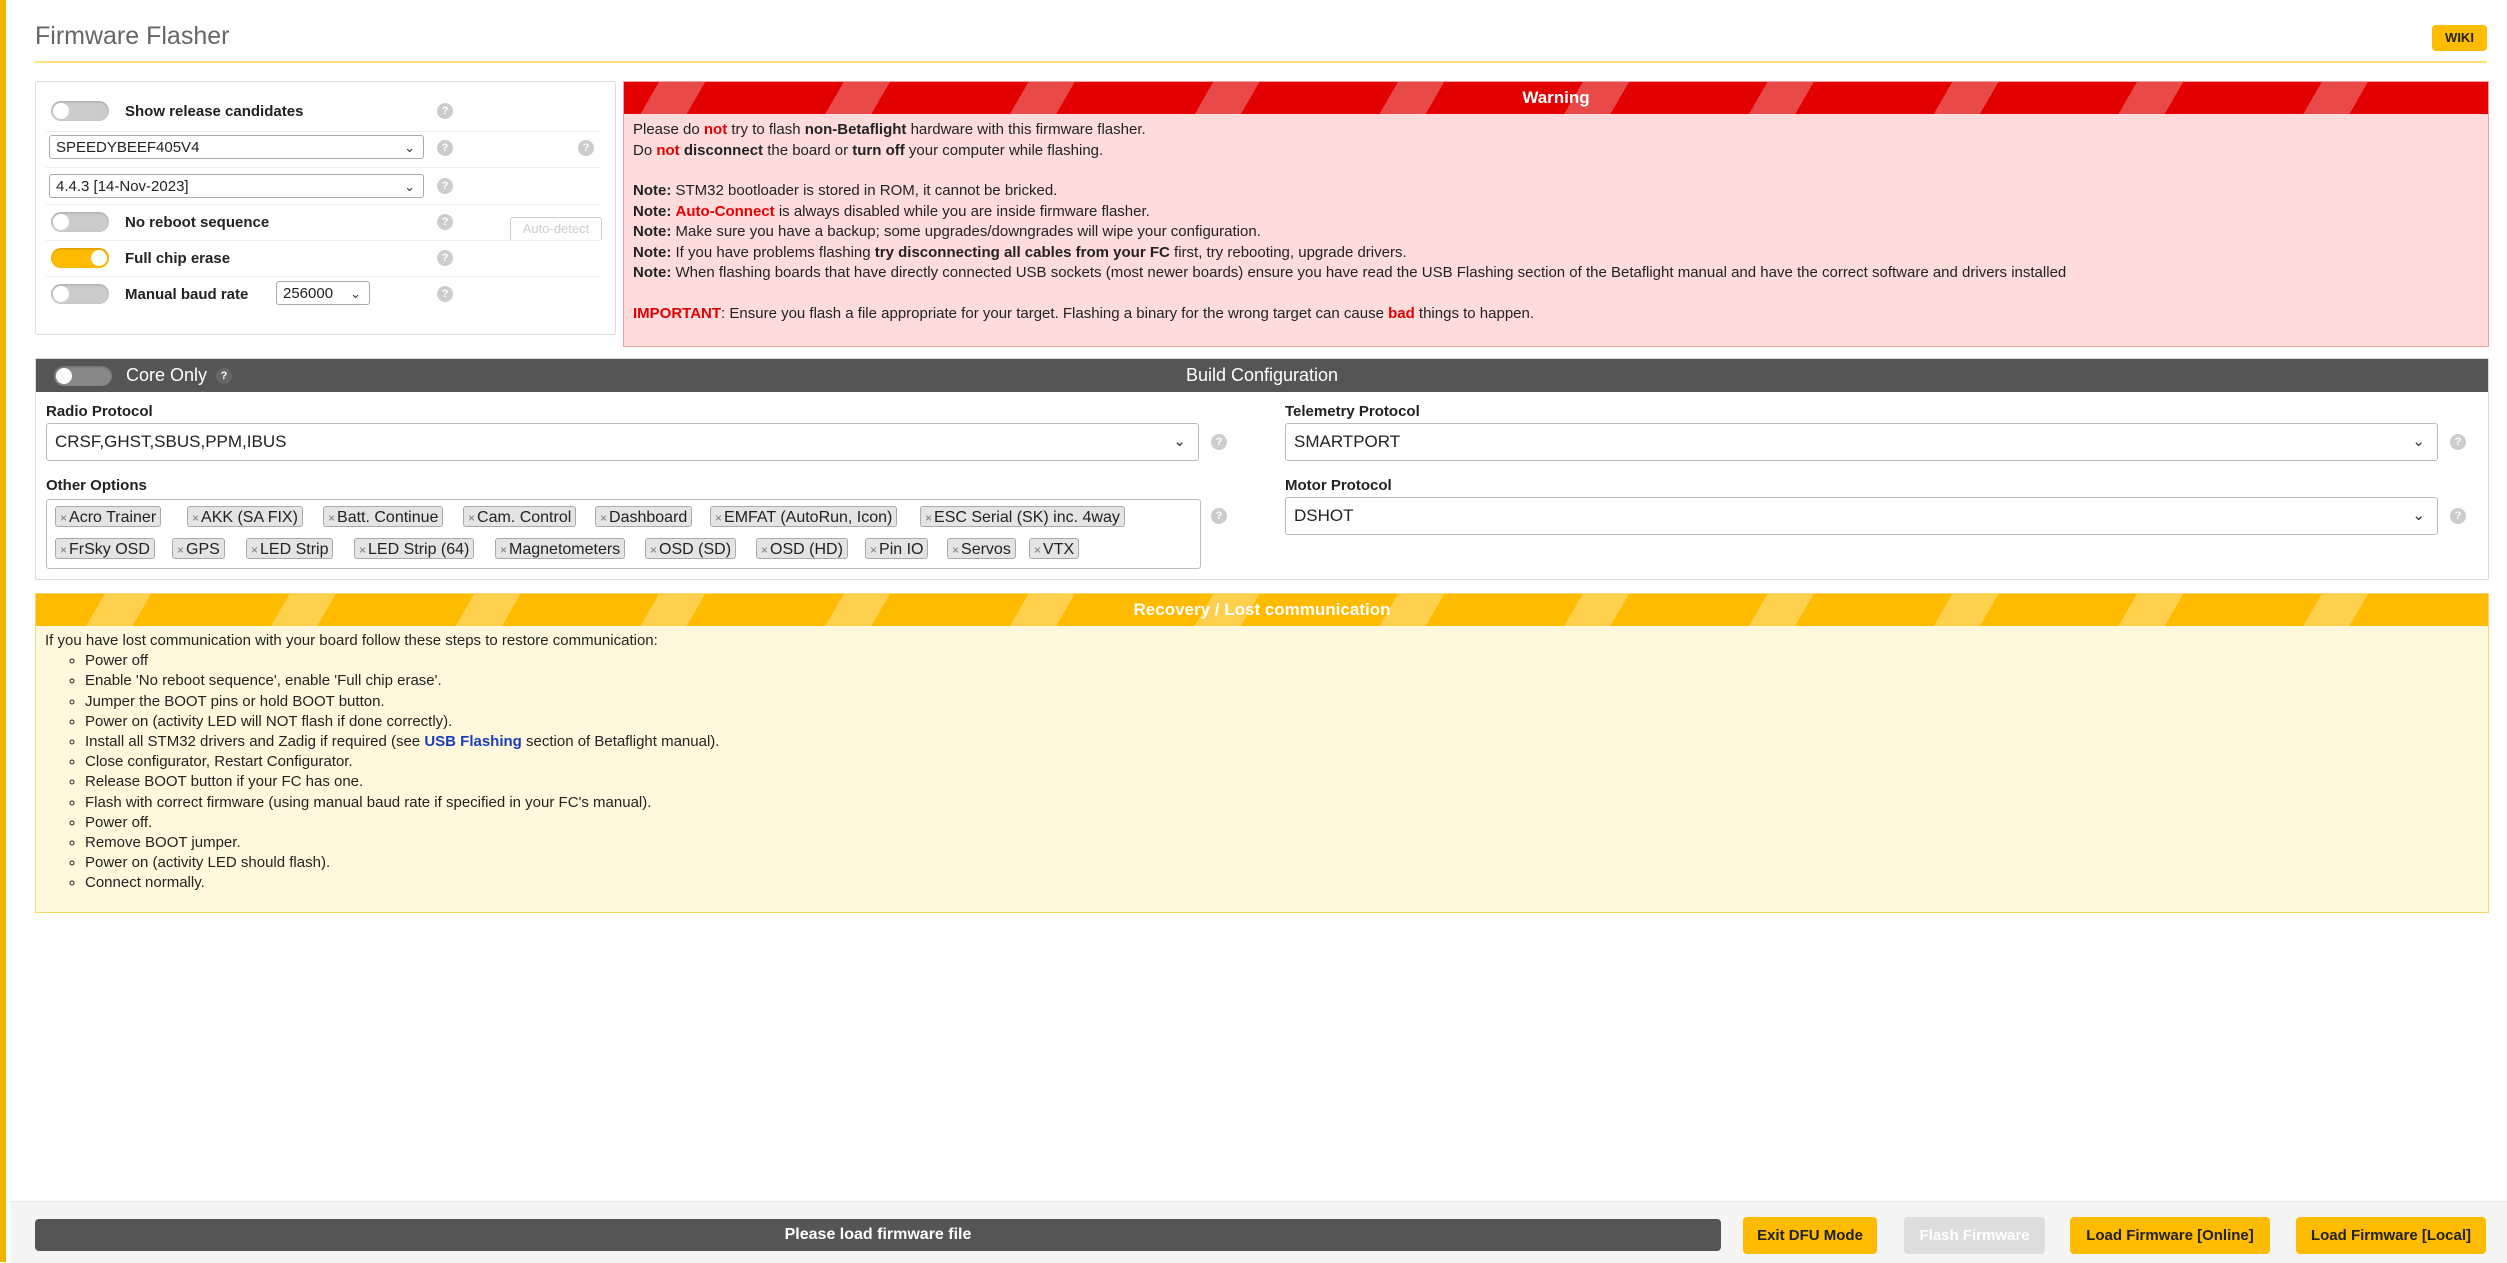  Describe the element at coordinates (1338, 485) in the screenshot. I see `motor-protocol-label: Motor Protocol` at that location.